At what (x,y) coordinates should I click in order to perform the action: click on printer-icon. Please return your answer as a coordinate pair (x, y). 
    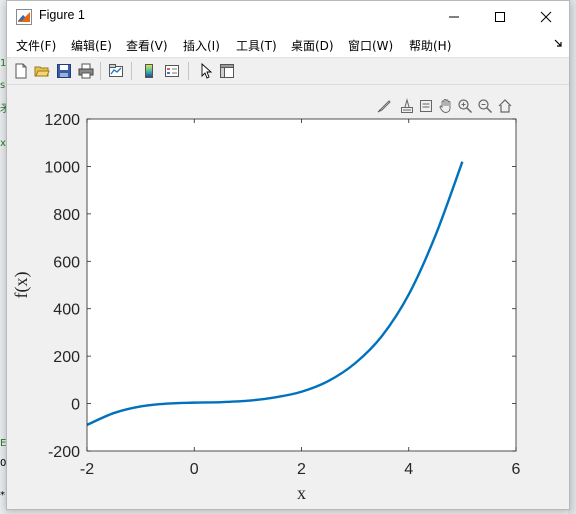
    Looking at the image, I should click on (86, 71).